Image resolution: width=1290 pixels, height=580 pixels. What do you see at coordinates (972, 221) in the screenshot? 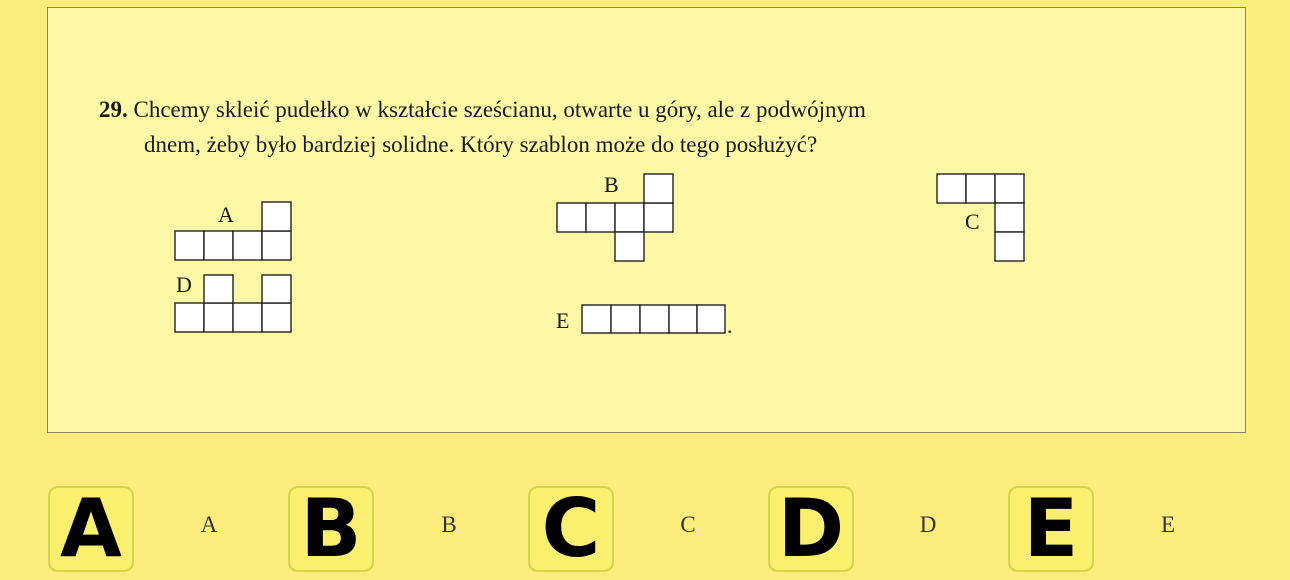
I see `net-c-label: C` at bounding box center [972, 221].